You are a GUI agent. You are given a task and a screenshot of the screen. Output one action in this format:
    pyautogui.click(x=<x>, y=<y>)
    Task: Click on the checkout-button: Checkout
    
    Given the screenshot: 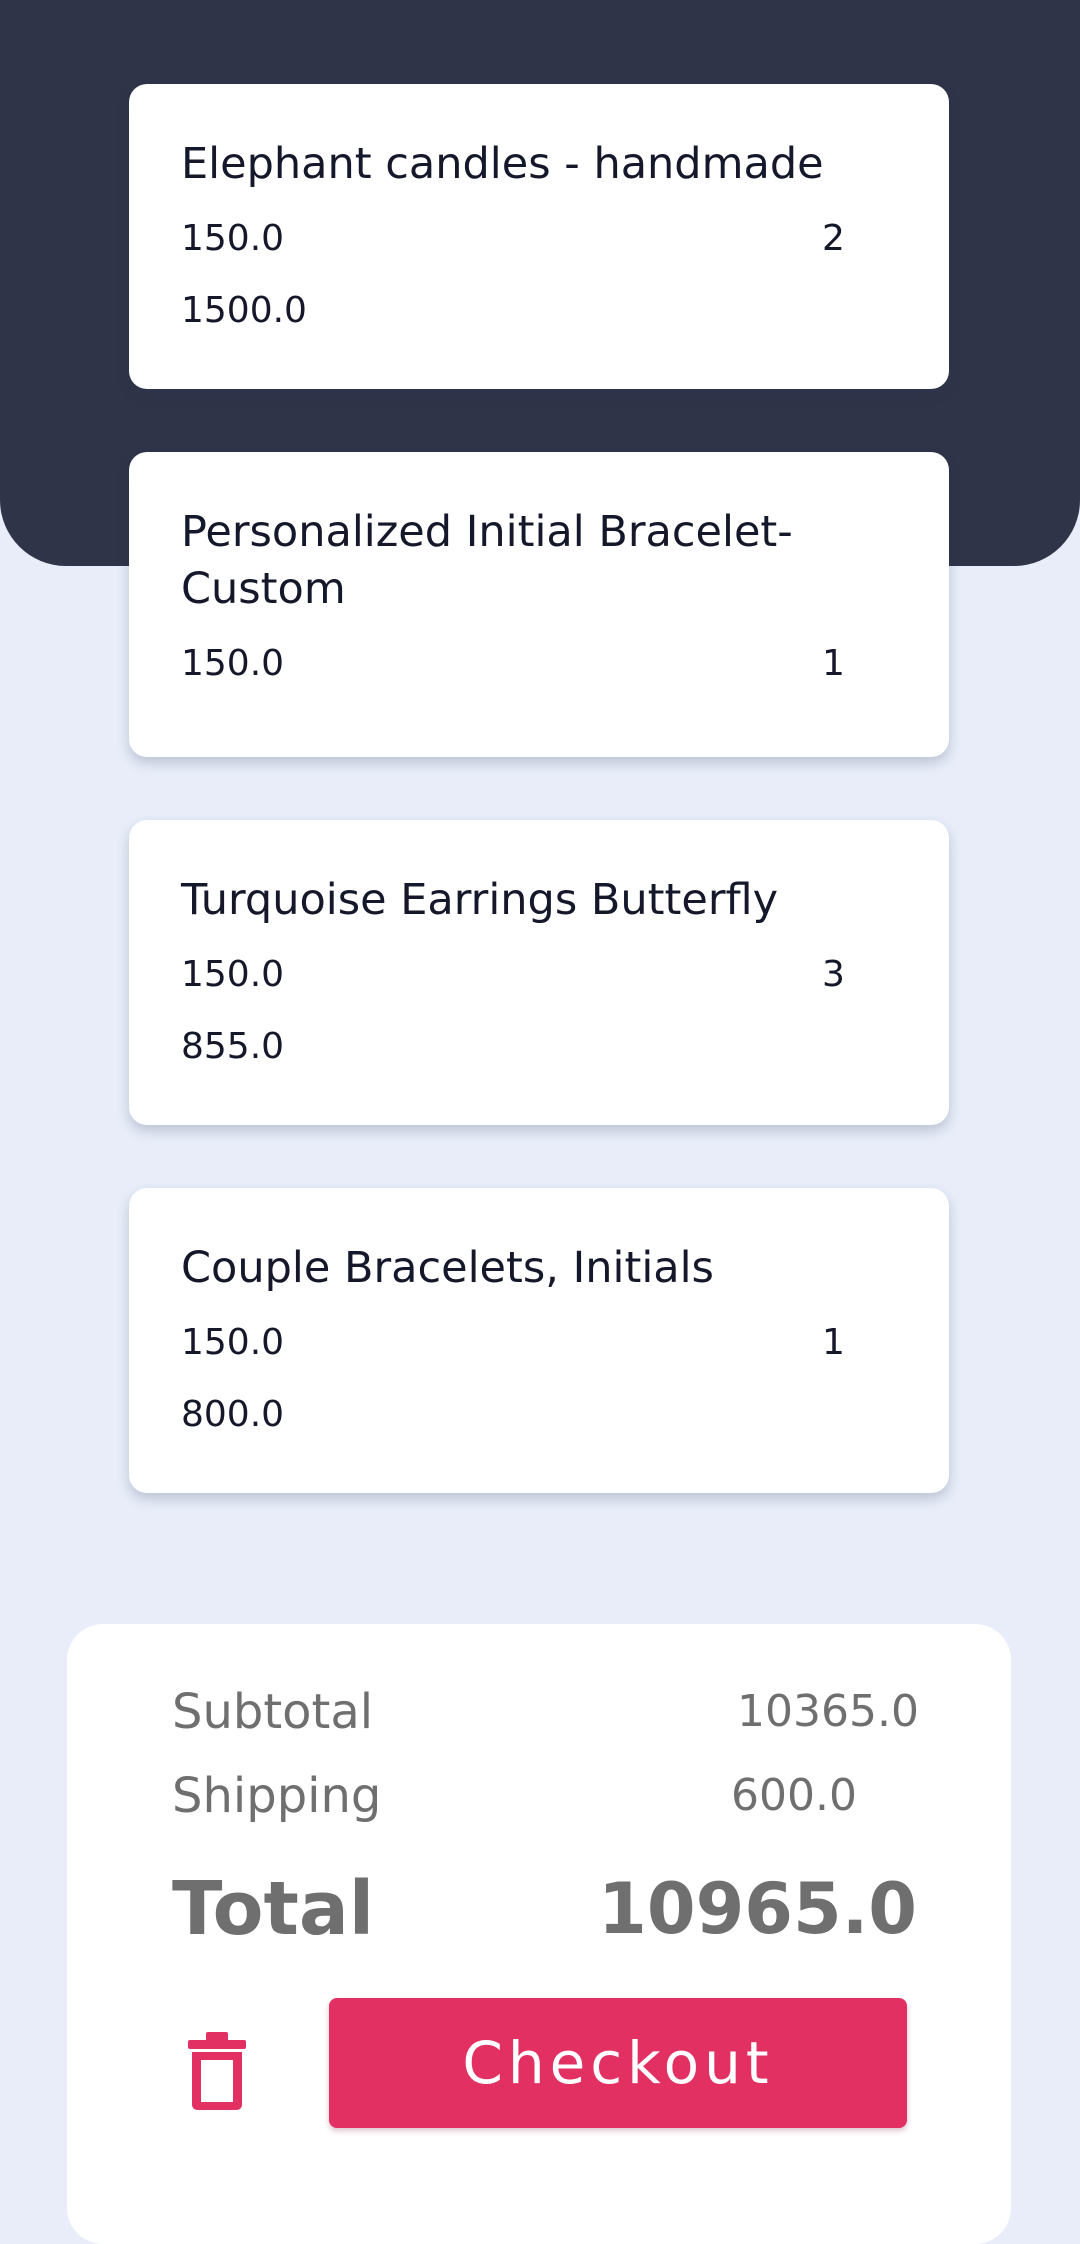 What is the action you would take?
    pyautogui.click(x=618, y=2063)
    